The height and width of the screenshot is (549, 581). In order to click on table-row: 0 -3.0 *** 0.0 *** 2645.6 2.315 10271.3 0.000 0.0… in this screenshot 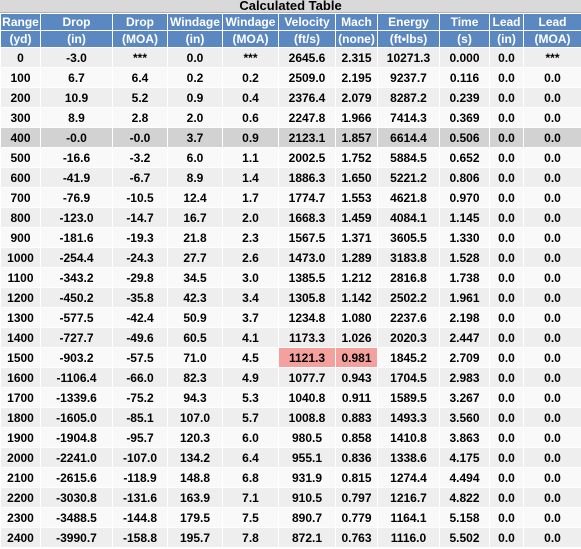, I will do `click(290, 57)`.